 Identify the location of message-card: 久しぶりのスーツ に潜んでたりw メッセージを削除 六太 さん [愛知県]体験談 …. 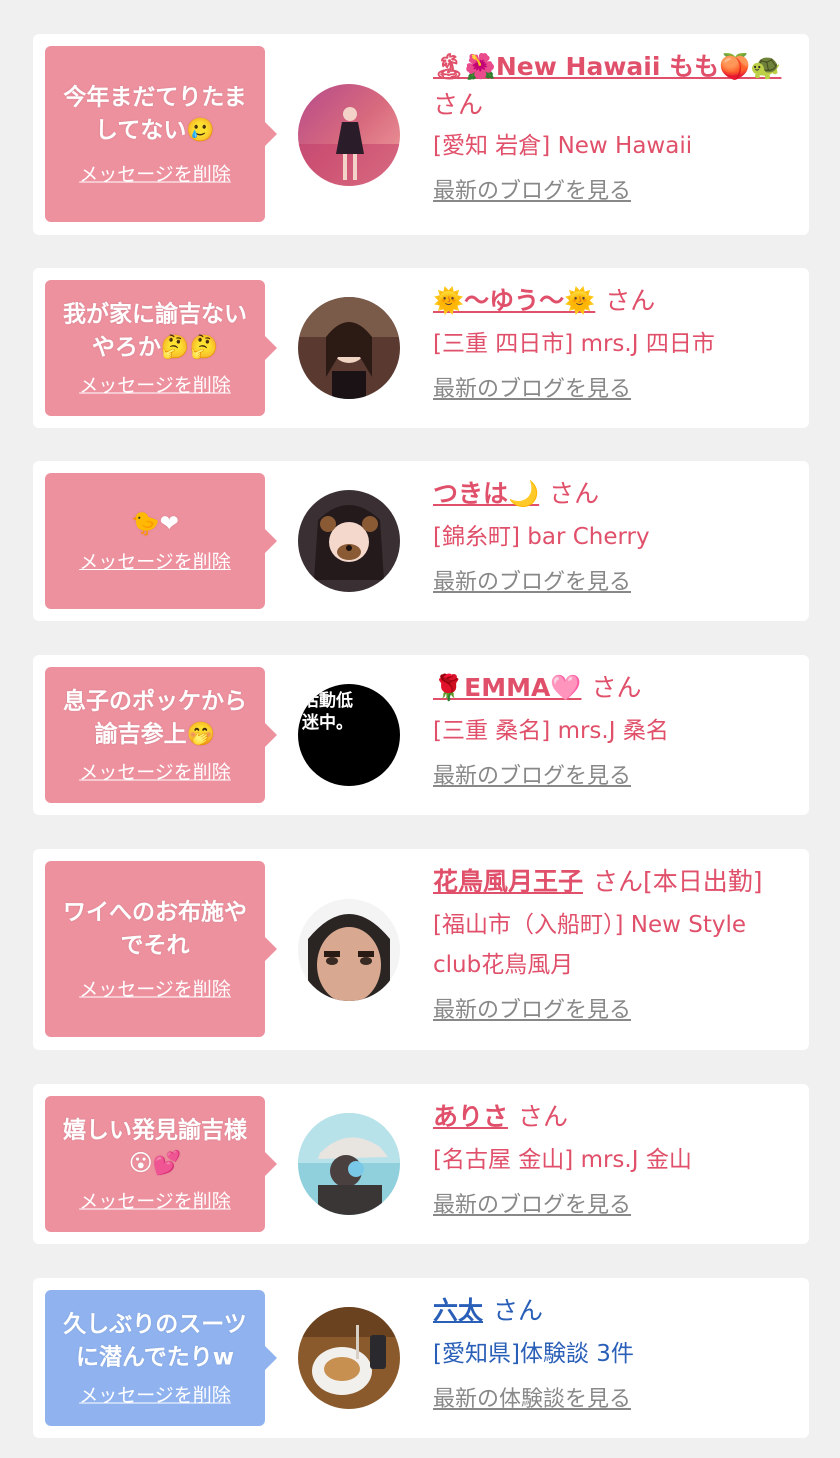
(421, 1358).